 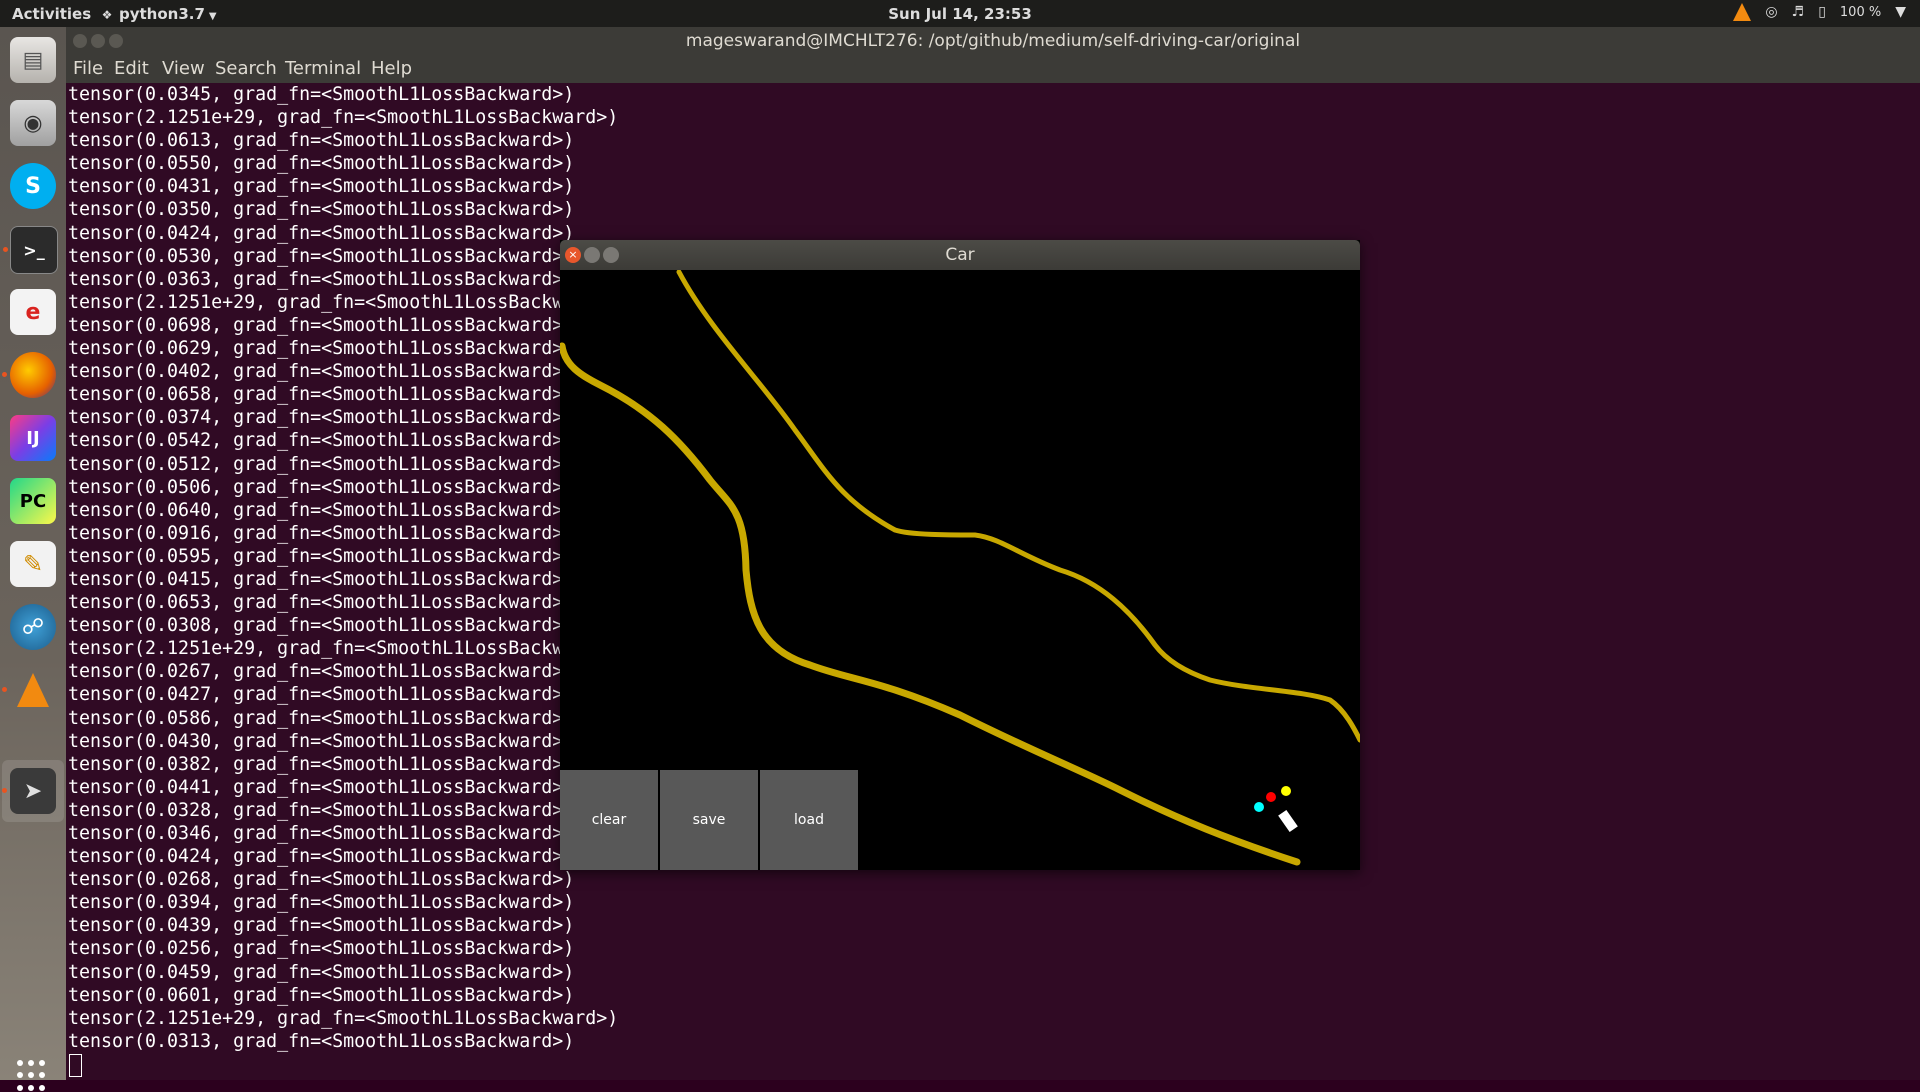 What do you see at coordinates (29, 690) in the screenshot?
I see `vlc-icon` at bounding box center [29, 690].